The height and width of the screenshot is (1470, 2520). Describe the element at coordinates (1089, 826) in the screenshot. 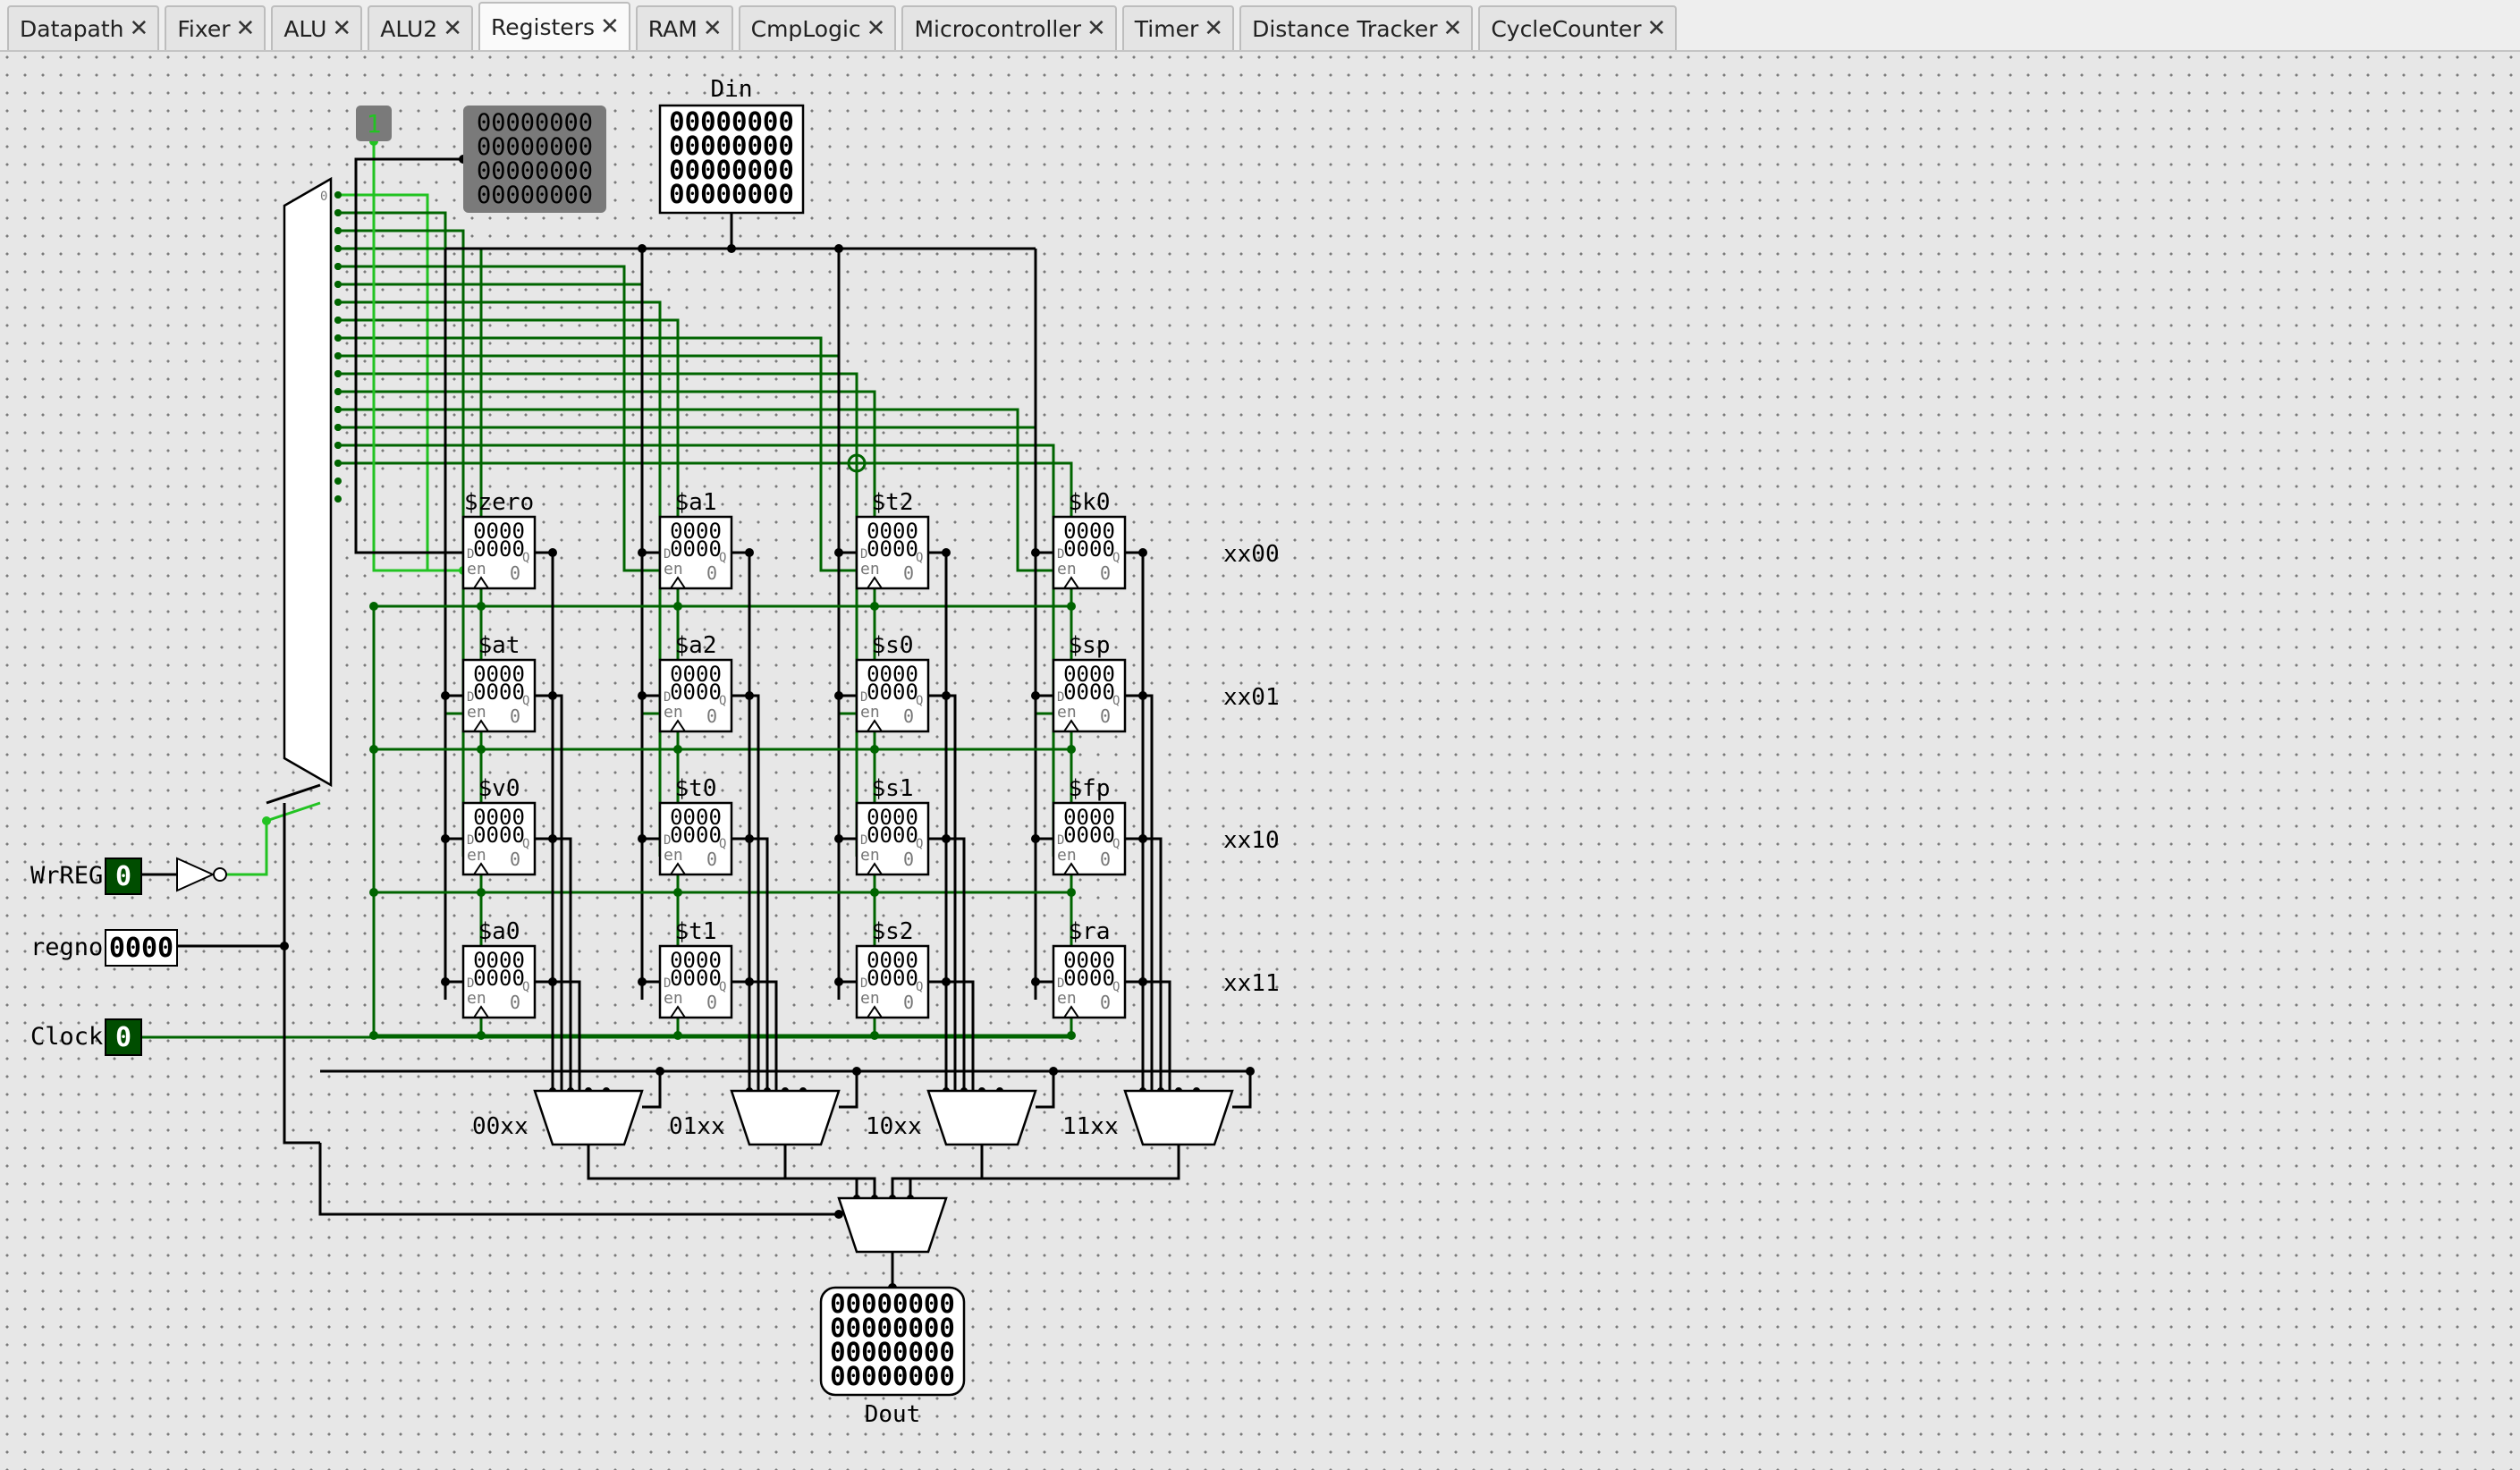

I see `register-fp: $fp 0000 0000 D en Q 0` at that location.